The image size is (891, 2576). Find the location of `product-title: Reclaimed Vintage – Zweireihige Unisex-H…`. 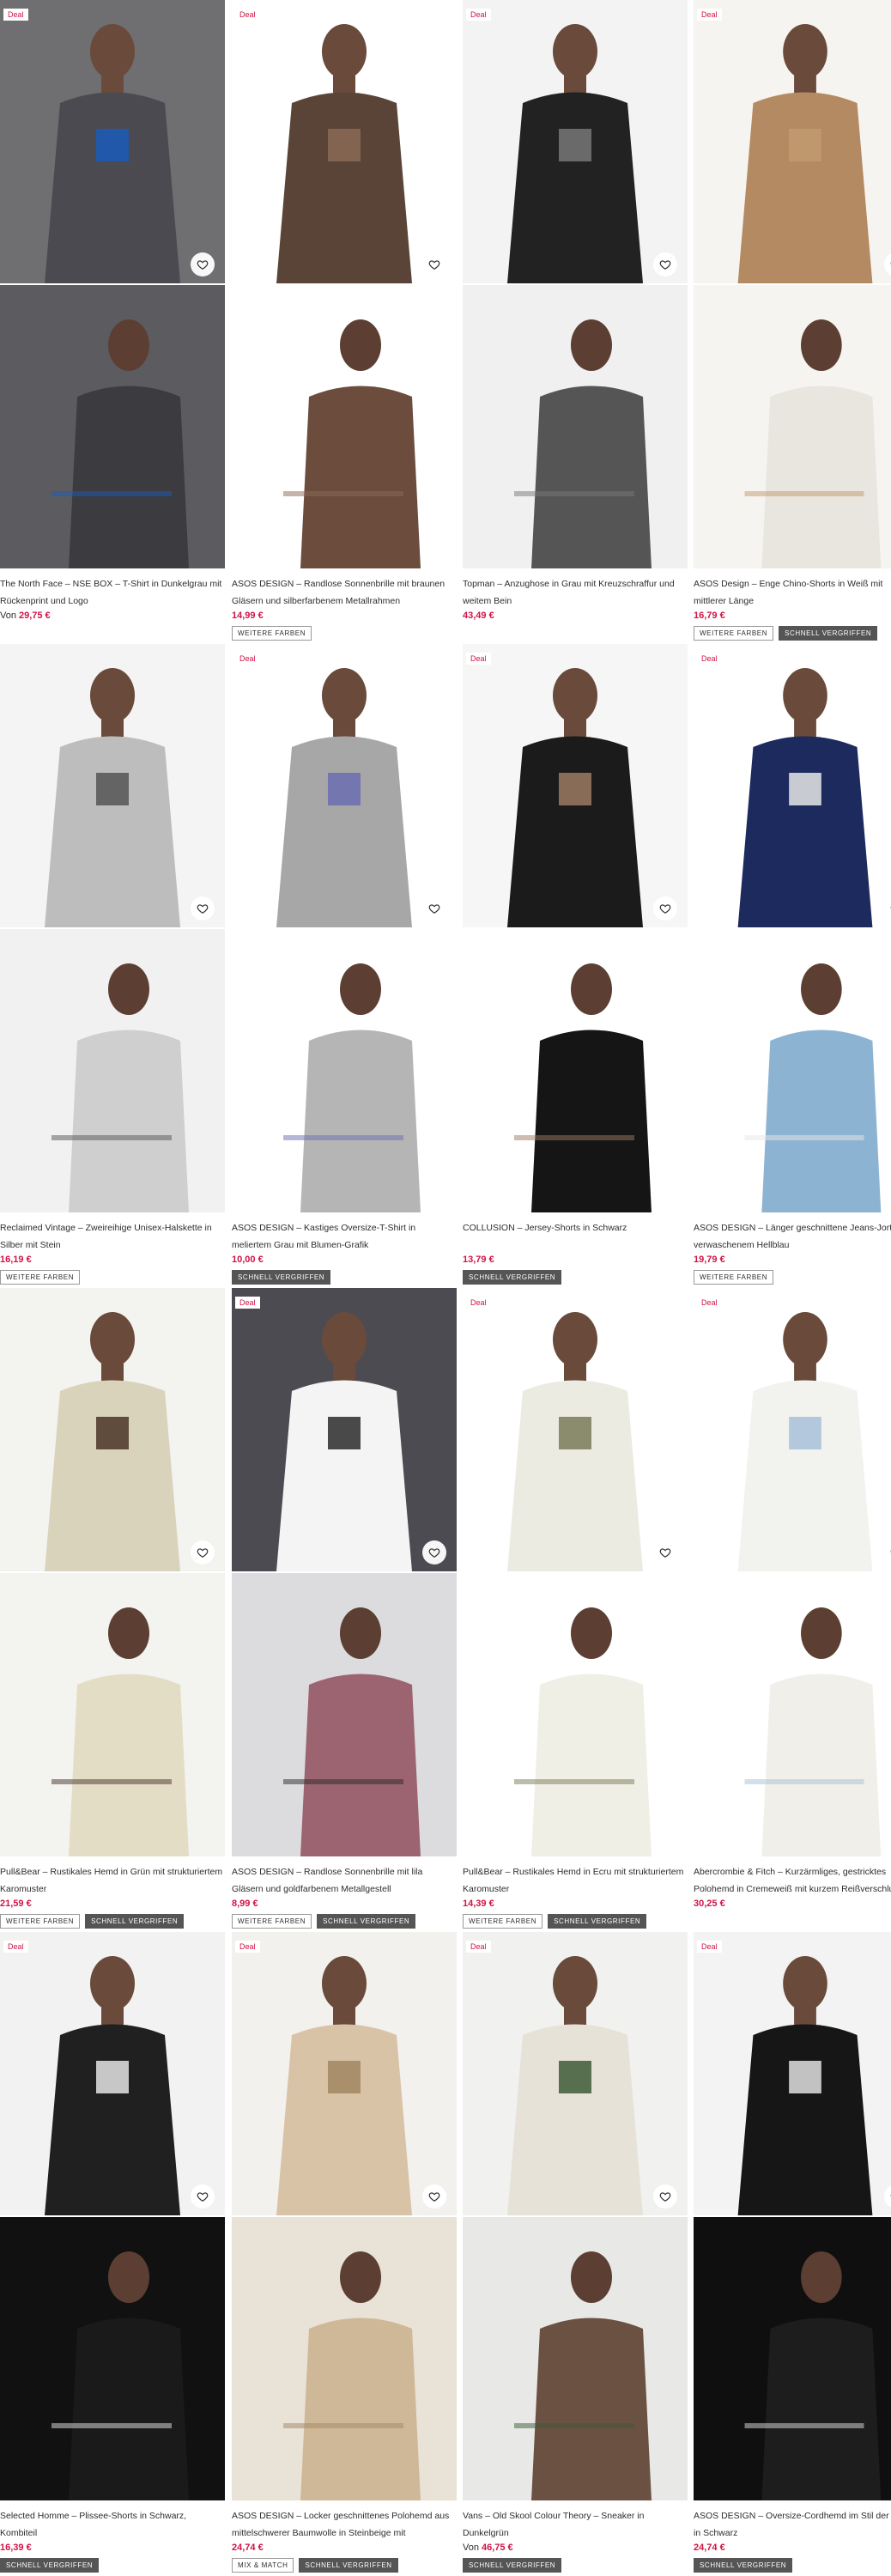

product-title: Reclaimed Vintage – Zweireihige Unisex-H… is located at coordinates (113, 1236).